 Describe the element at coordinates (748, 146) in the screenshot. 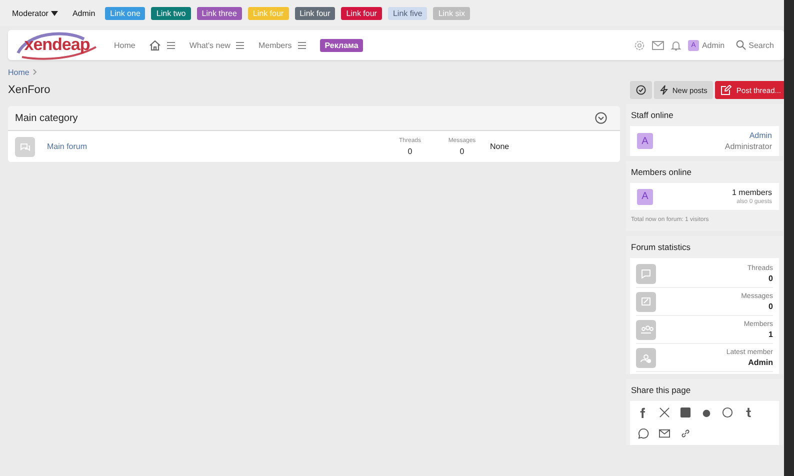

I see `member-role: Administrator` at that location.